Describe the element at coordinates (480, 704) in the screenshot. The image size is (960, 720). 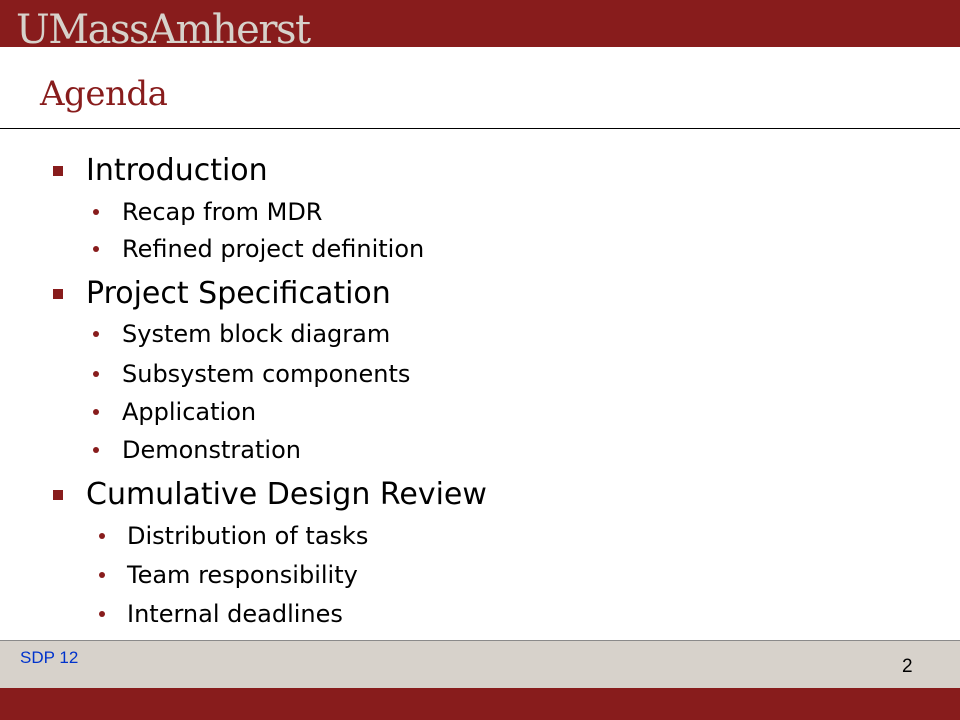
I see `bottom-bar` at that location.